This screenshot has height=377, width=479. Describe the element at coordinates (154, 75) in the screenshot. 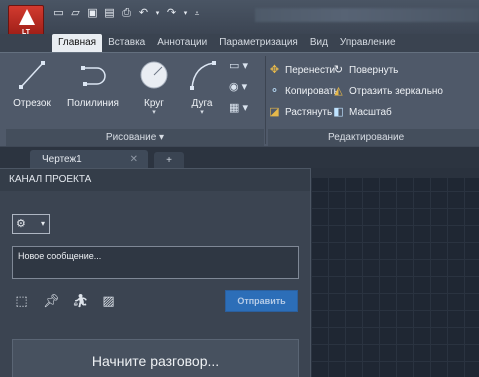

I see `circle-icon` at that location.